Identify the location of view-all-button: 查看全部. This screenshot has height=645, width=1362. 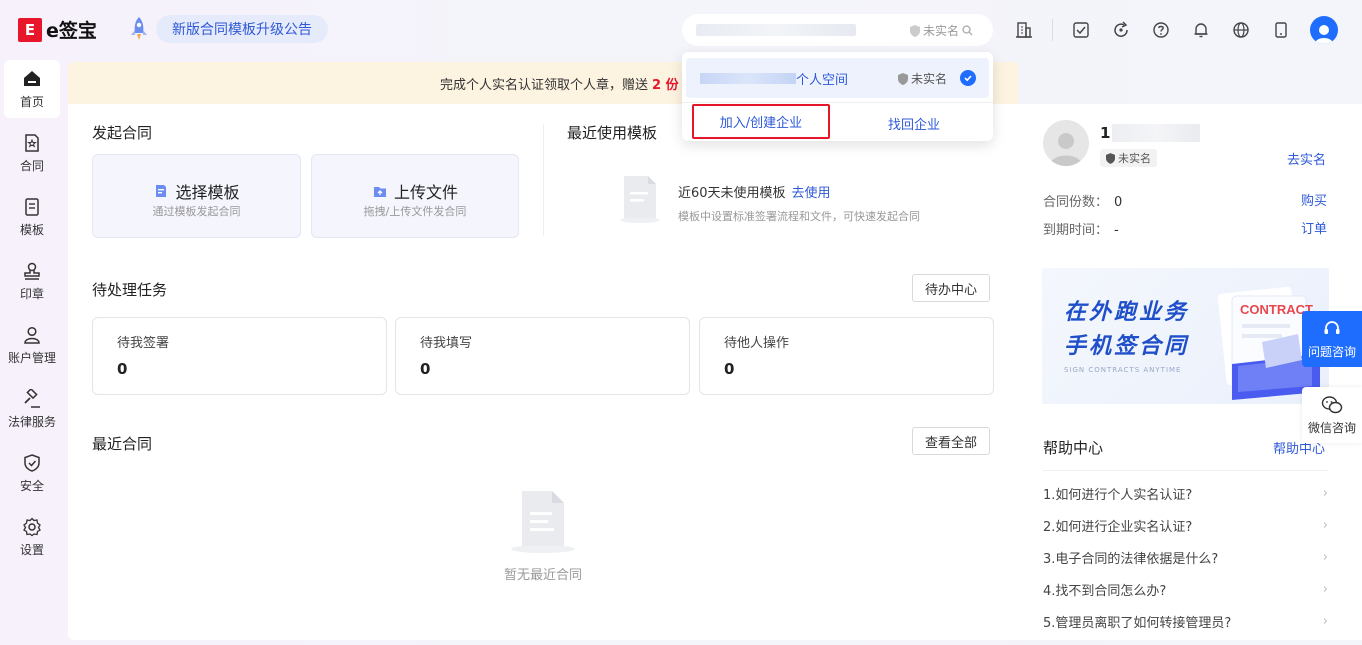
(951, 441).